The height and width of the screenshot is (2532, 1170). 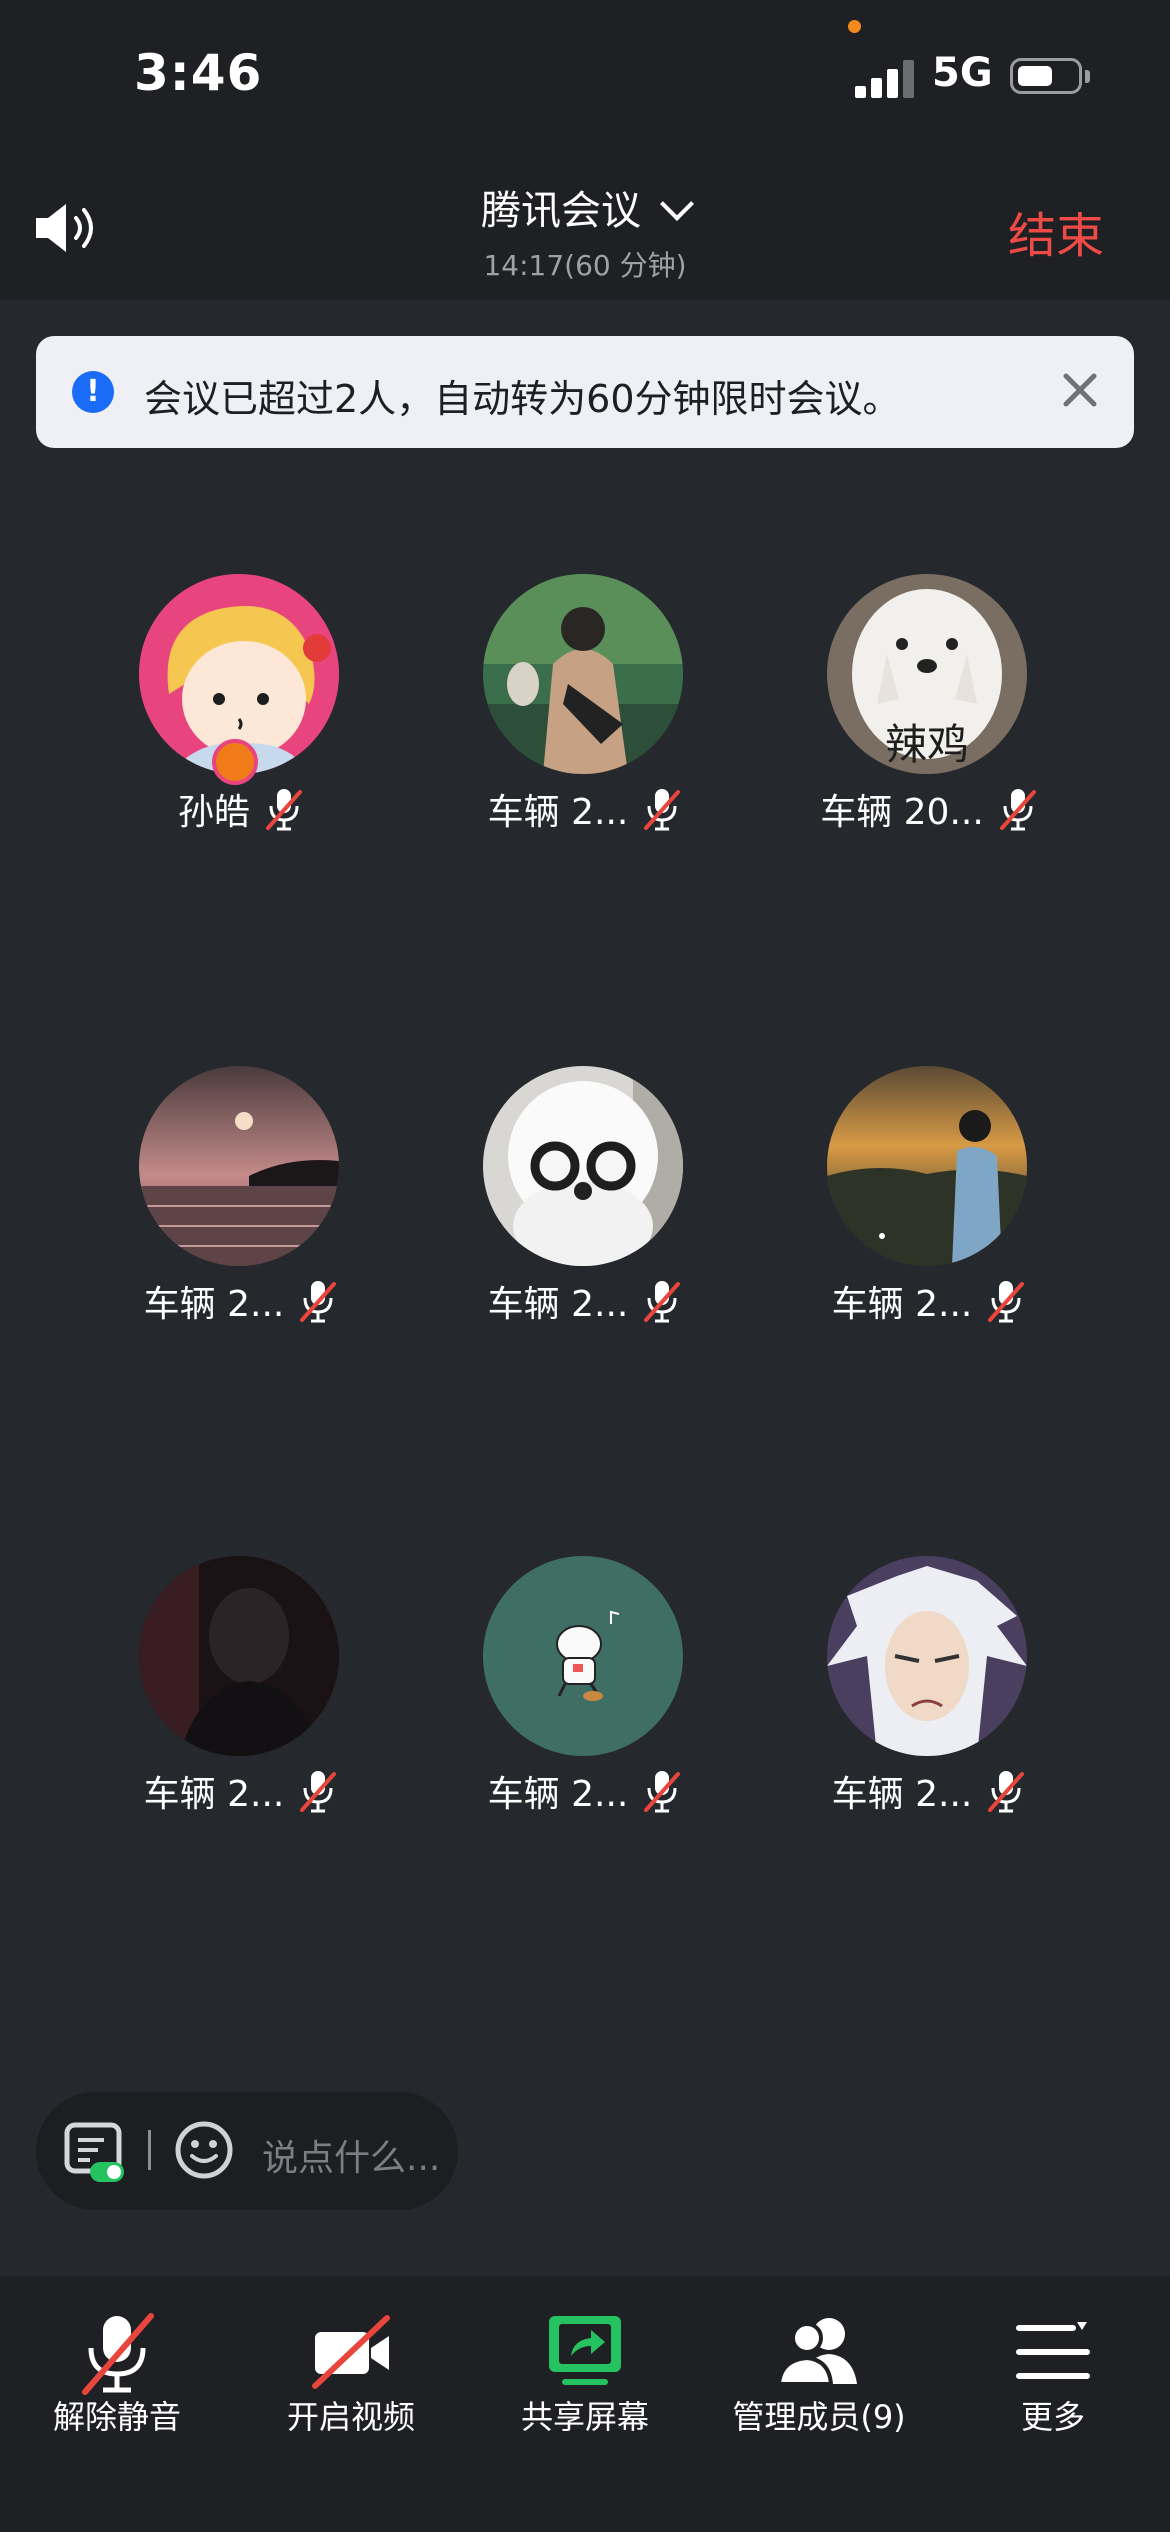 What do you see at coordinates (351, 2352) in the screenshot?
I see `video-off-icon` at bounding box center [351, 2352].